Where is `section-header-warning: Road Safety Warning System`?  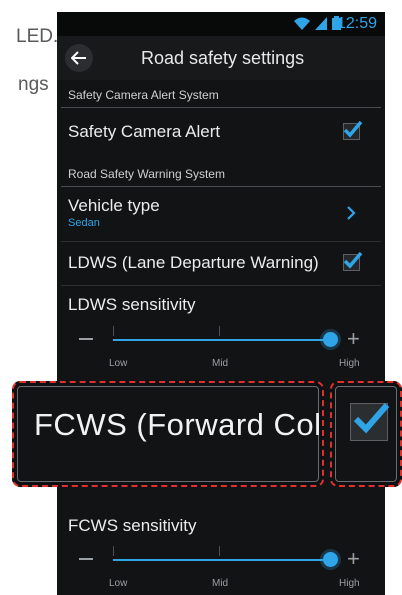 section-header-warning: Road Safety Warning System is located at coordinates (221, 174).